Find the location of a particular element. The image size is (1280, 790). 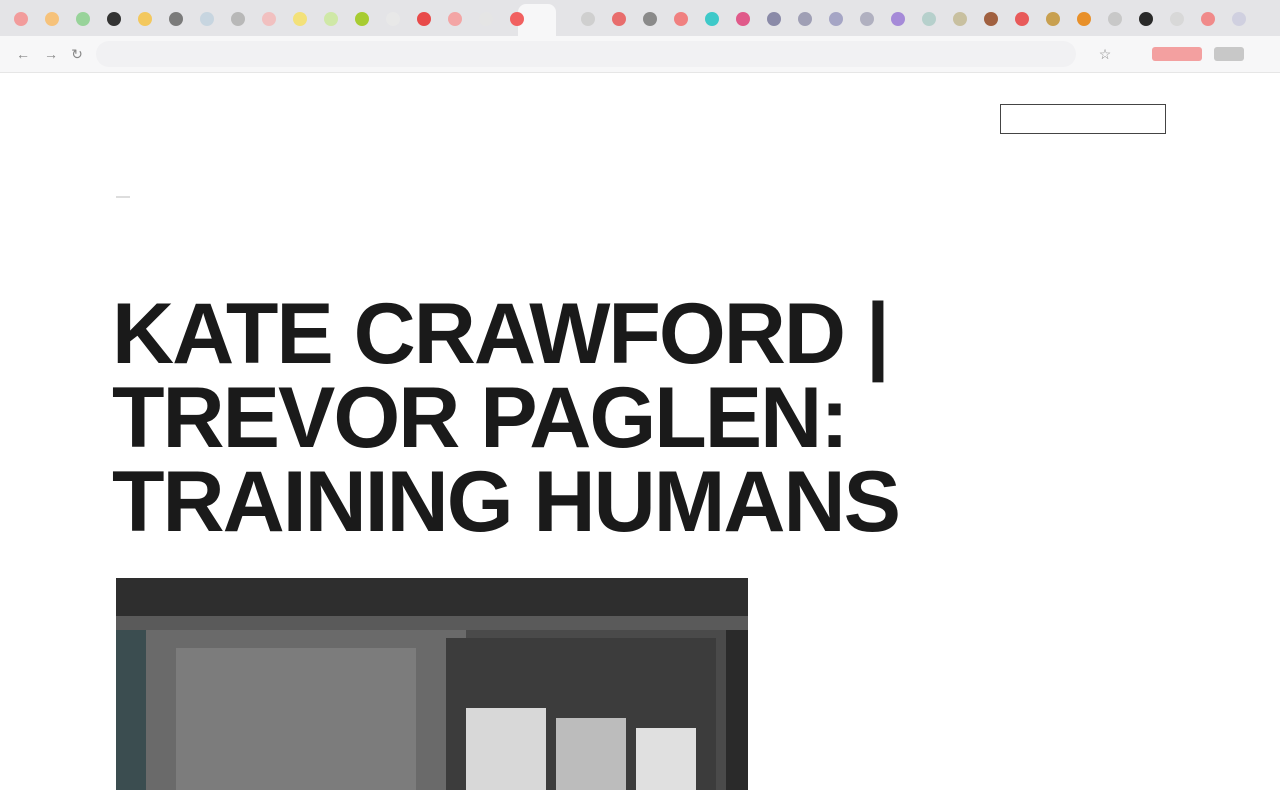

hero-image is located at coordinates (432, 684).